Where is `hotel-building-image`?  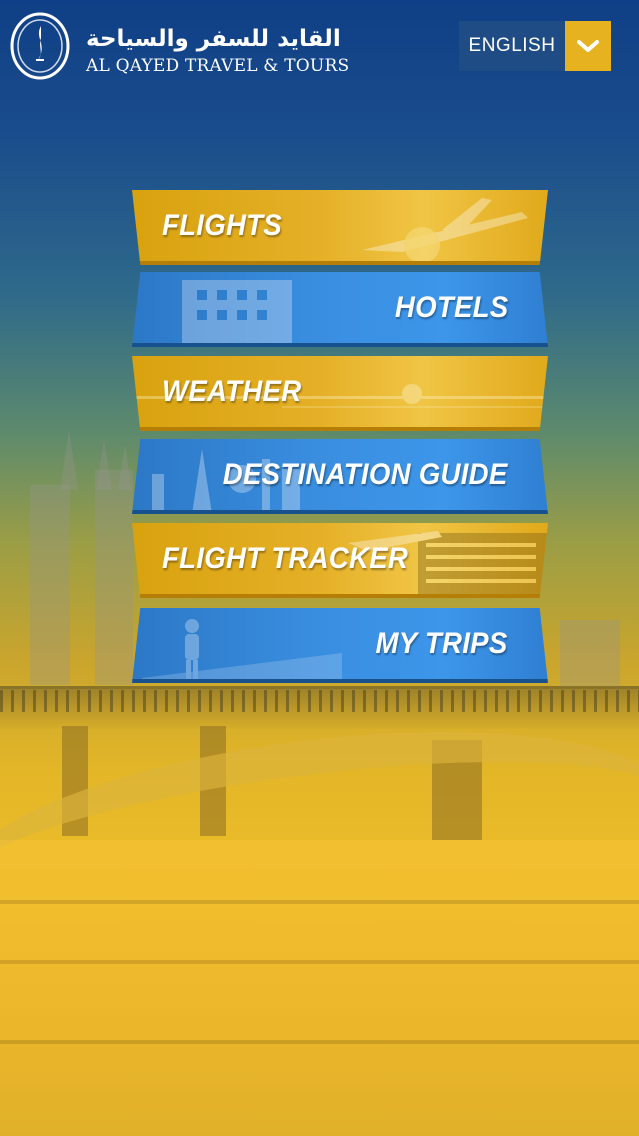
hotel-building-image is located at coordinates (237, 311).